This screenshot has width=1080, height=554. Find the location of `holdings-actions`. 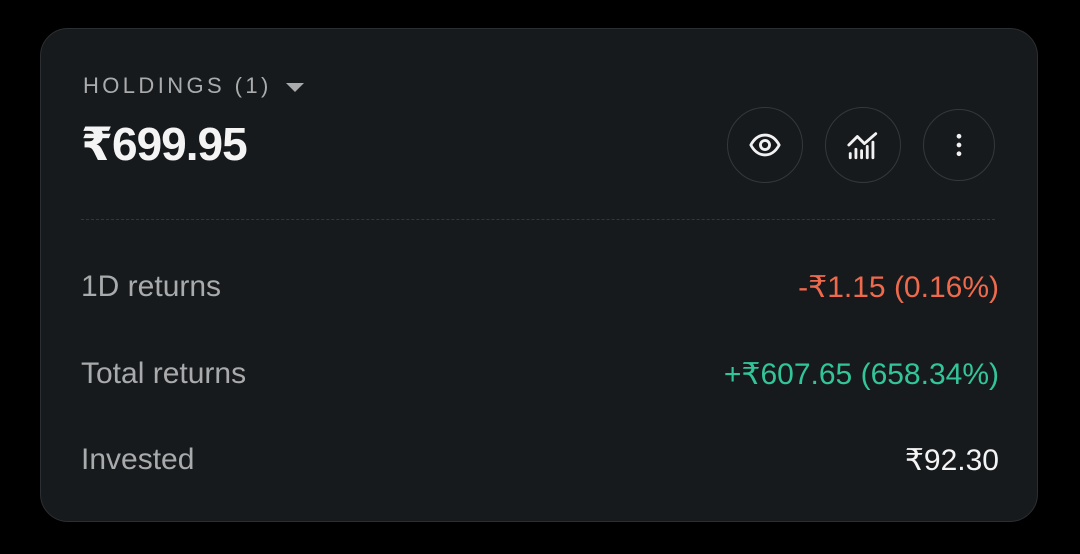

holdings-actions is located at coordinates (861, 145).